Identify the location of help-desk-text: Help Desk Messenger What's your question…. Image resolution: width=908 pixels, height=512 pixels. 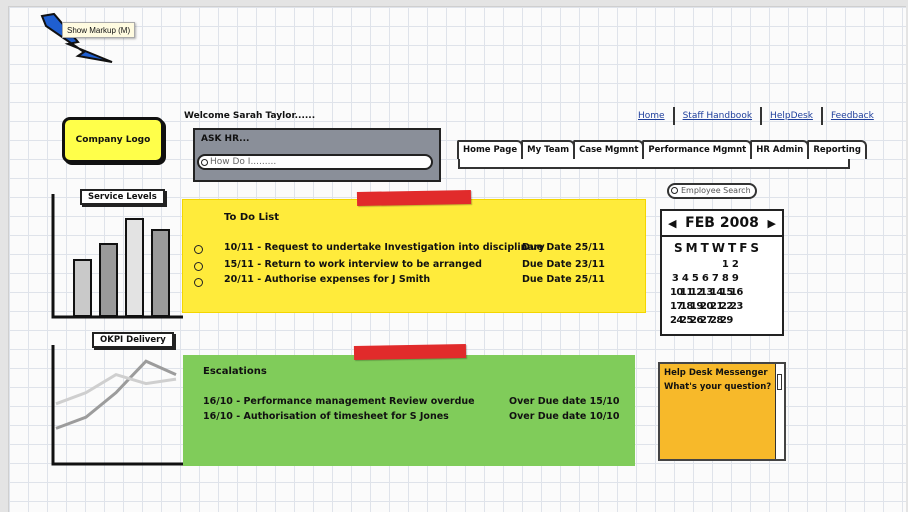
(717, 380).